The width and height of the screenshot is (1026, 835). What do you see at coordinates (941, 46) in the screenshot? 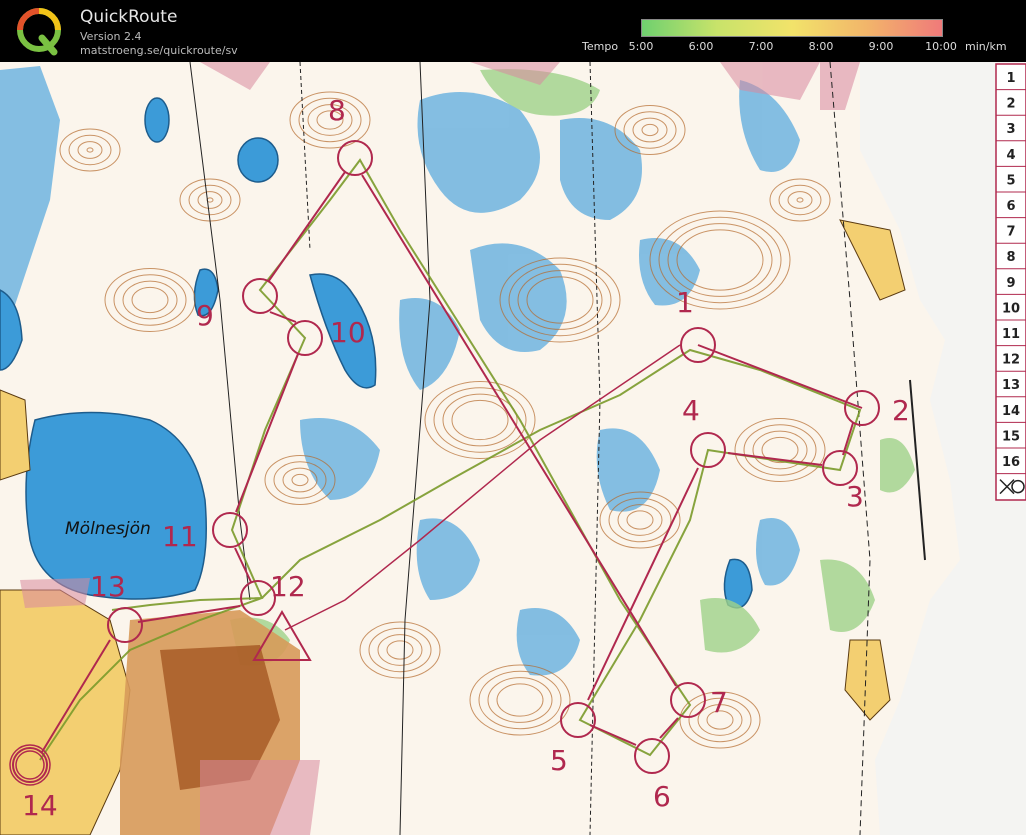
I see `tempo-tick: 10:00` at bounding box center [941, 46].